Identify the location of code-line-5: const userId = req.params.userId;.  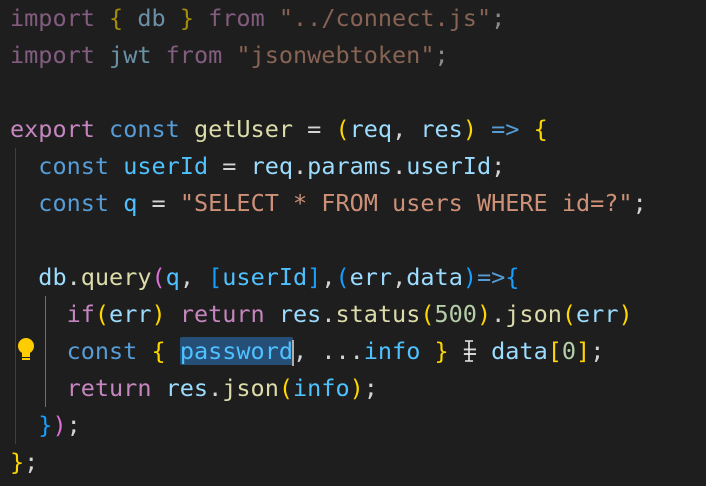
(257, 166).